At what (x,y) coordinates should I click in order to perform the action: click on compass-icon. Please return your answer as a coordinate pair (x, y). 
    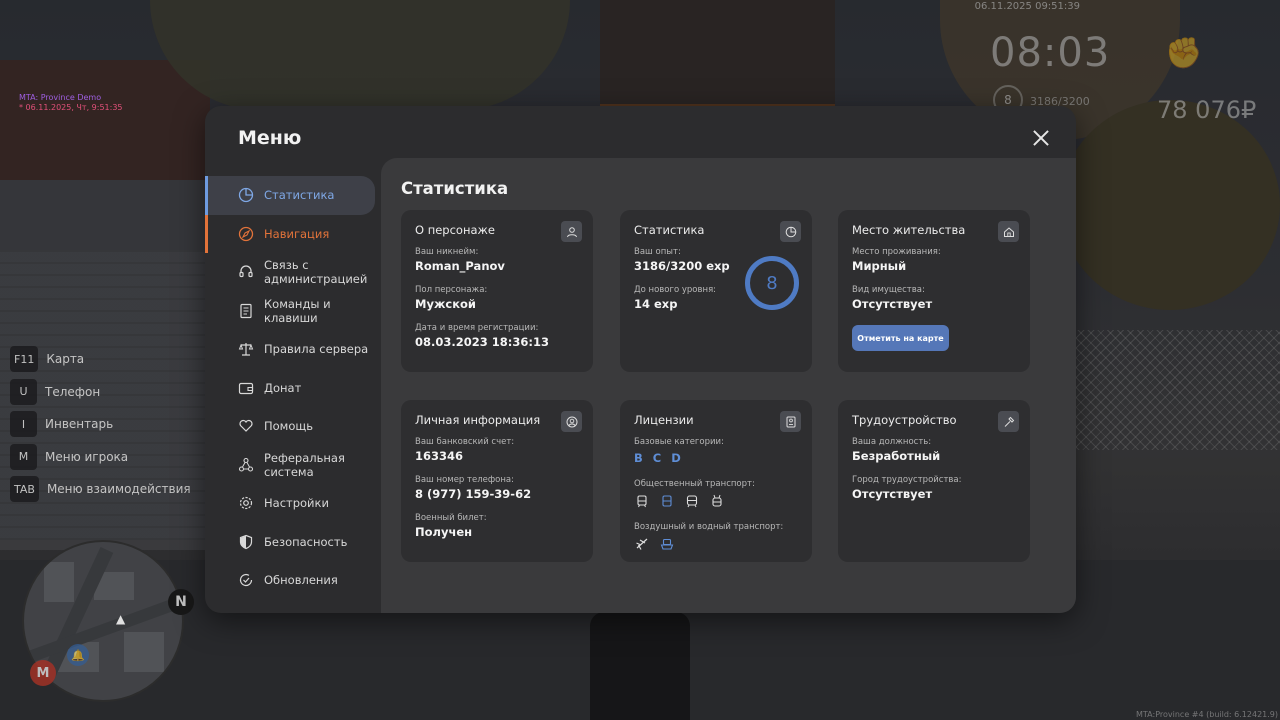
    Looking at the image, I should click on (245, 233).